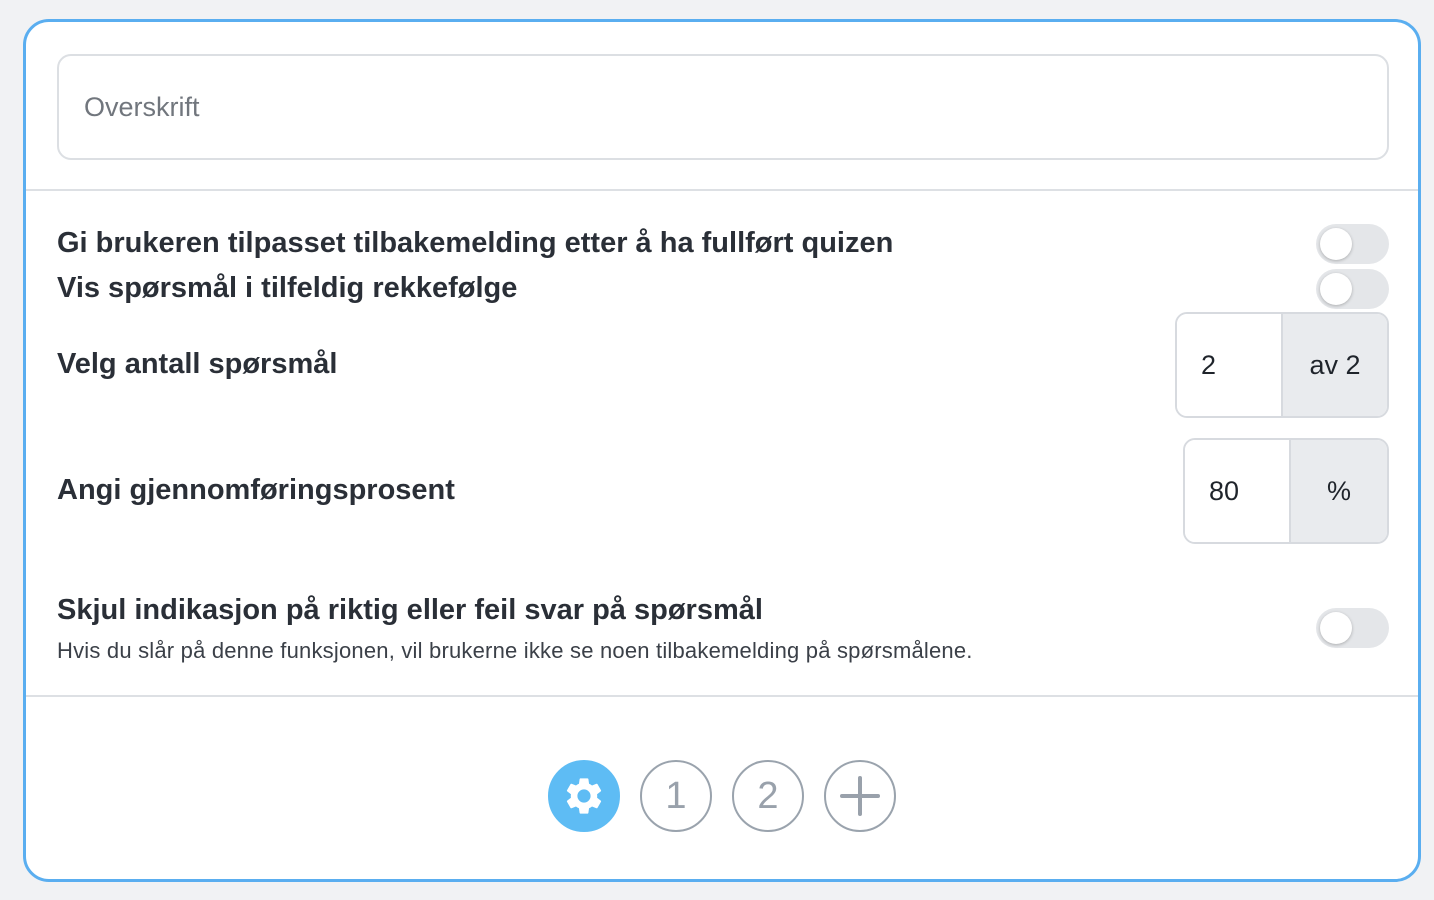 The width and height of the screenshot is (1434, 900). Describe the element at coordinates (1237, 491) in the screenshot. I see `pass-percentage-input` at that location.